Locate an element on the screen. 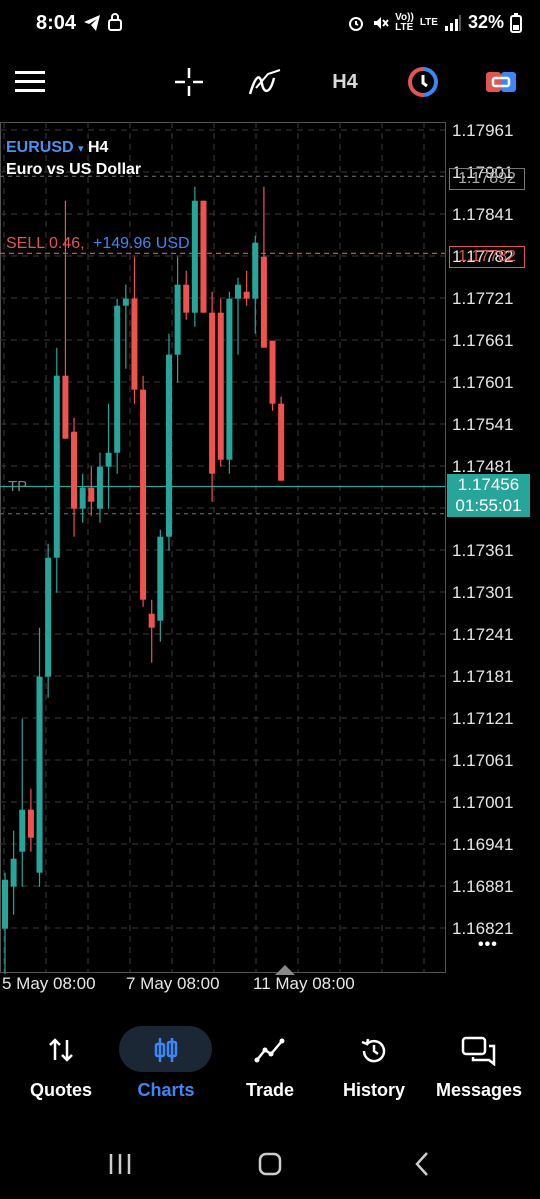 This screenshot has width=540, height=1199. tab-label: Trade is located at coordinates (270, 1090).